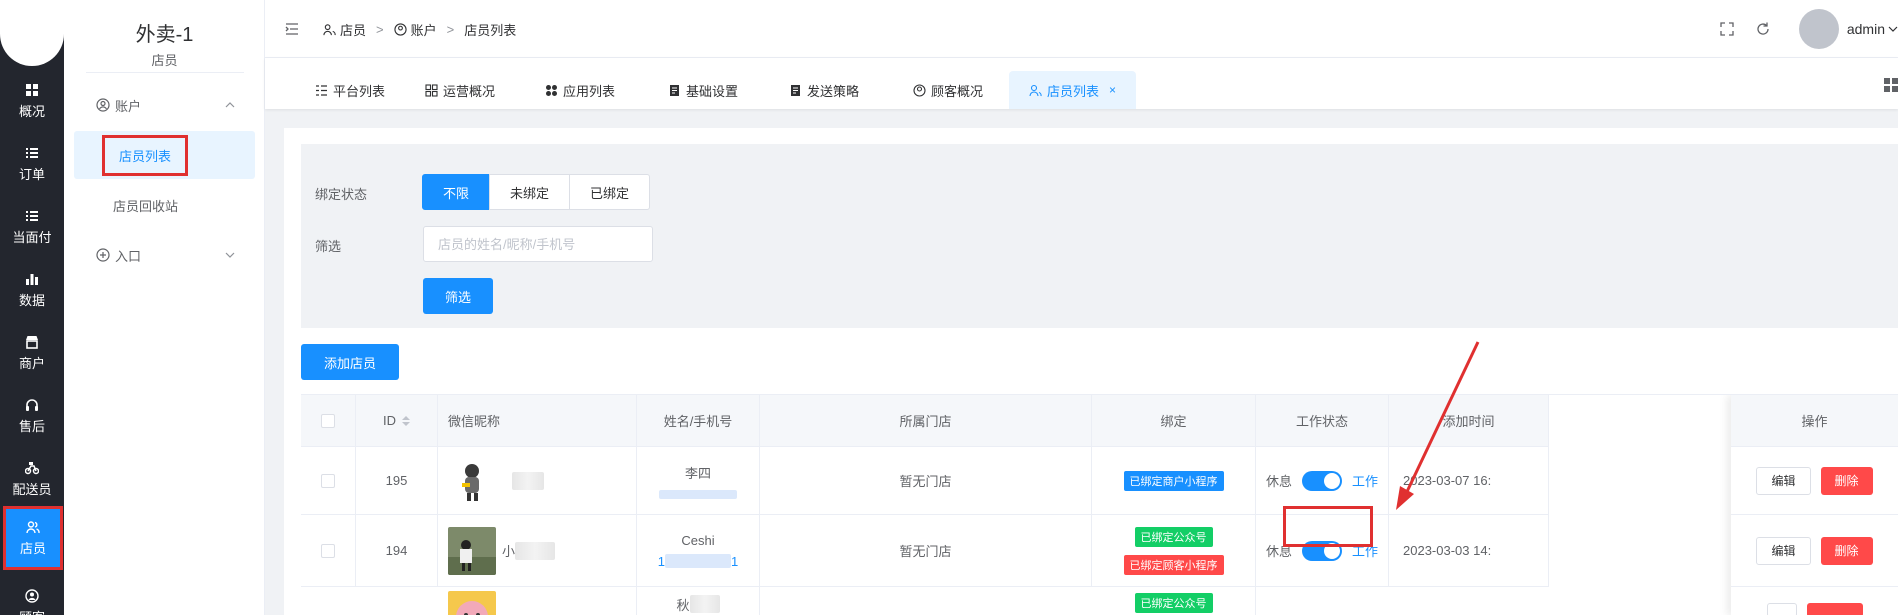 The width and height of the screenshot is (1898, 615). Describe the element at coordinates (164, 105) in the screenshot. I see `menu-group-account: 账户` at that location.